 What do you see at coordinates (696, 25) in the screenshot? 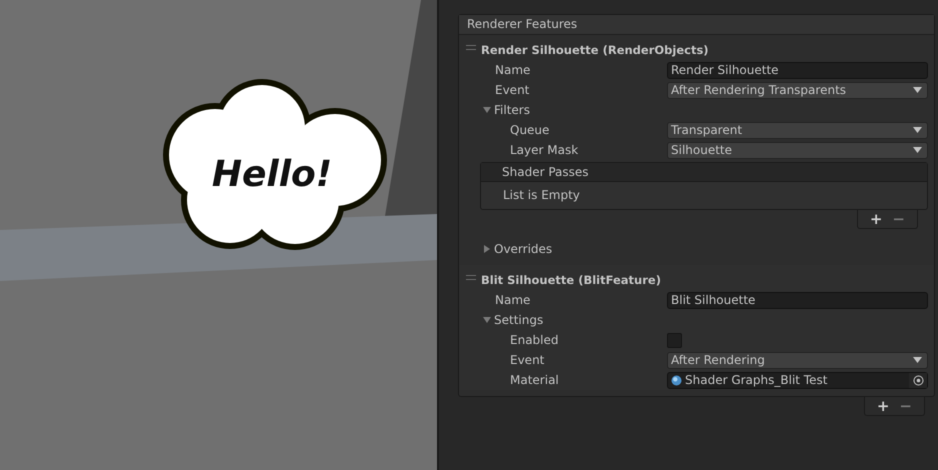
I see `panel-header: Renderer Features` at bounding box center [696, 25].